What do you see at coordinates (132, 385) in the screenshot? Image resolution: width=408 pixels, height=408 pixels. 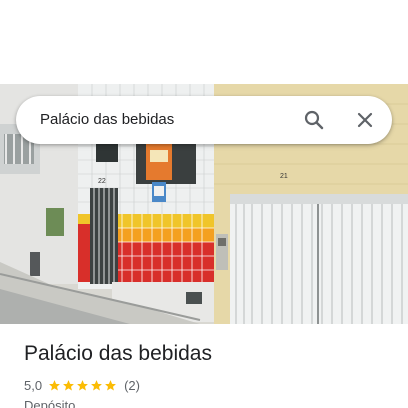 I see `review-count: (2)` at bounding box center [132, 385].